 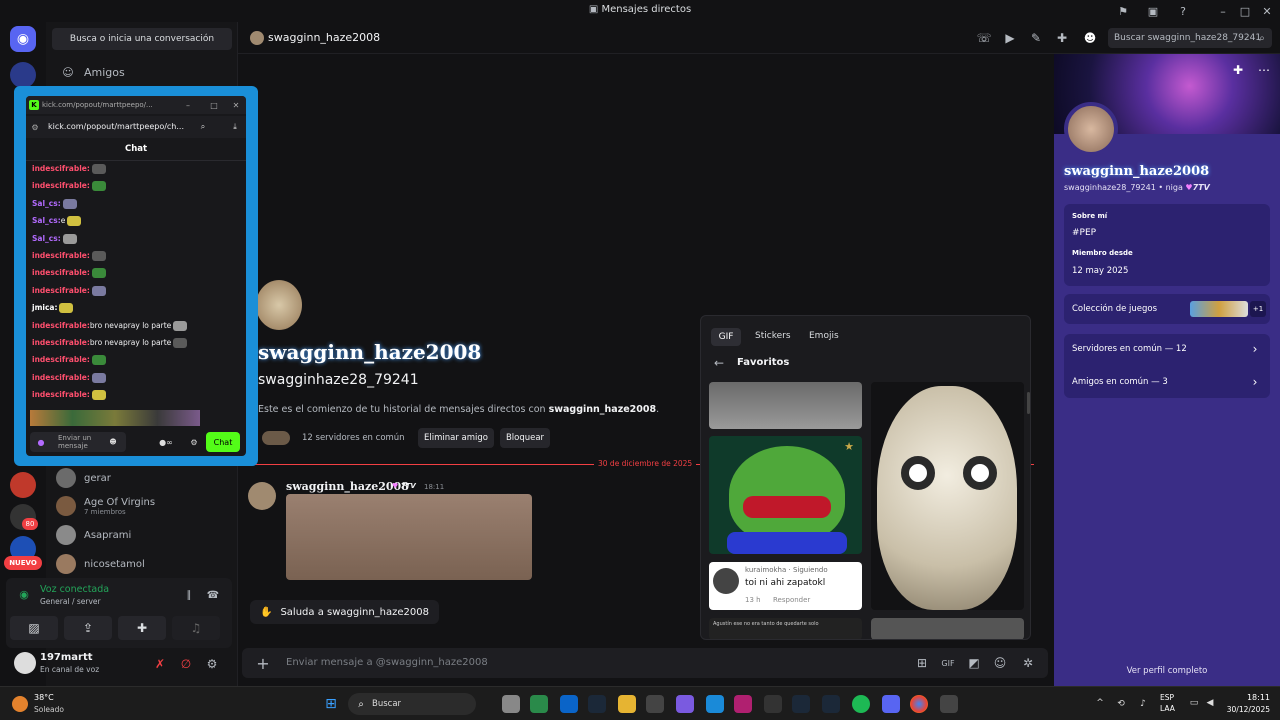 I want to click on discord-taskbar-icon, so click(x=891, y=704).